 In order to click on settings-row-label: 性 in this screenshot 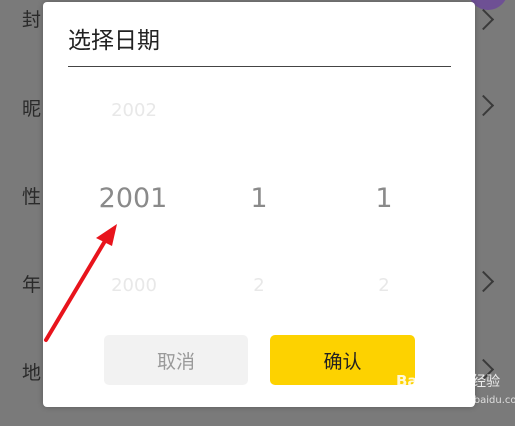, I will do `click(32, 197)`.